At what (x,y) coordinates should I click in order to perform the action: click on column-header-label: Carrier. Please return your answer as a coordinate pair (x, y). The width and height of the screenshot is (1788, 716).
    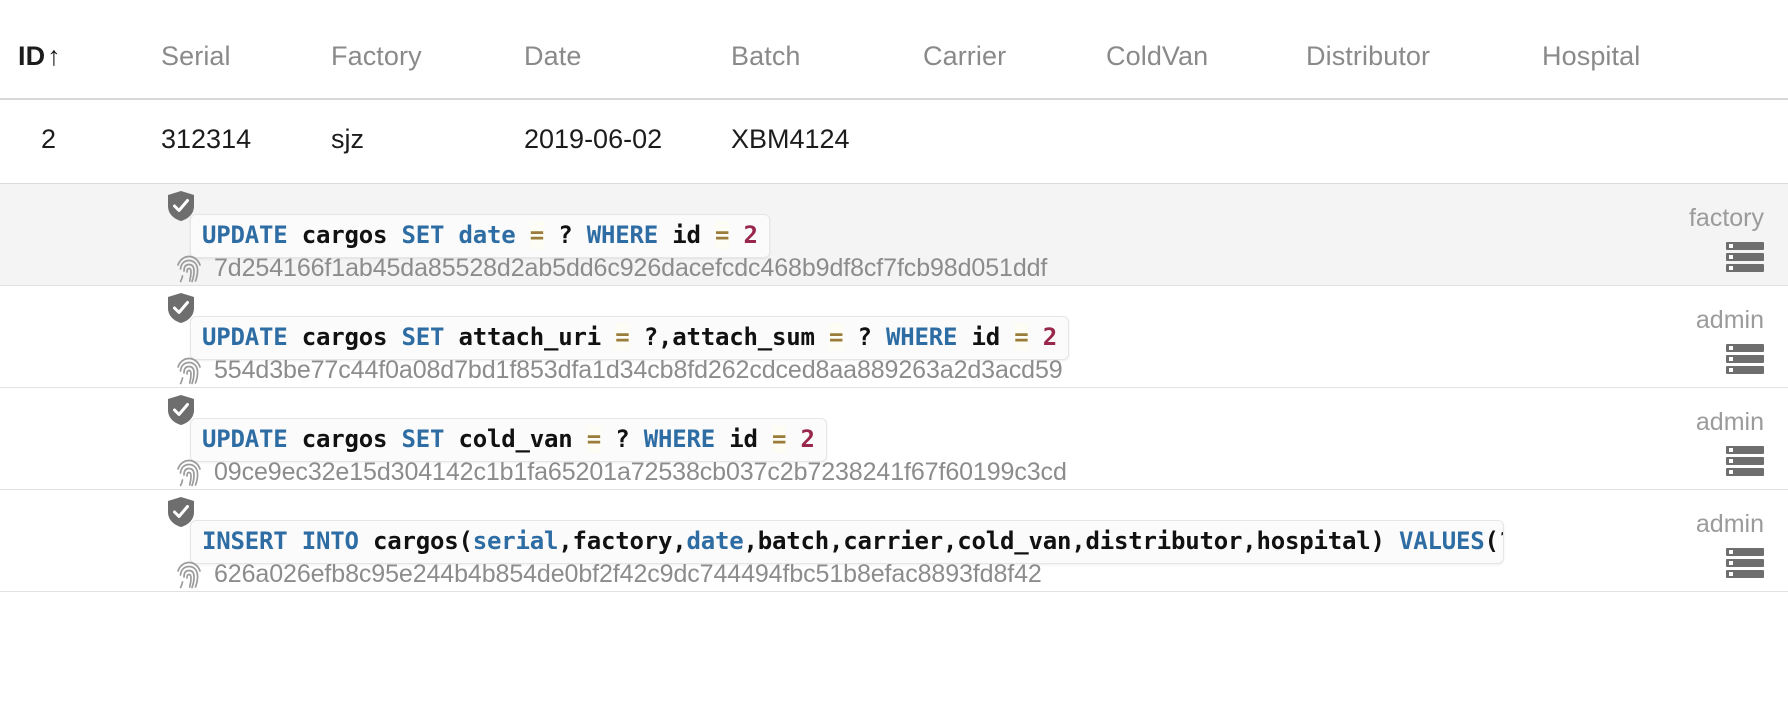
    Looking at the image, I should click on (965, 56).